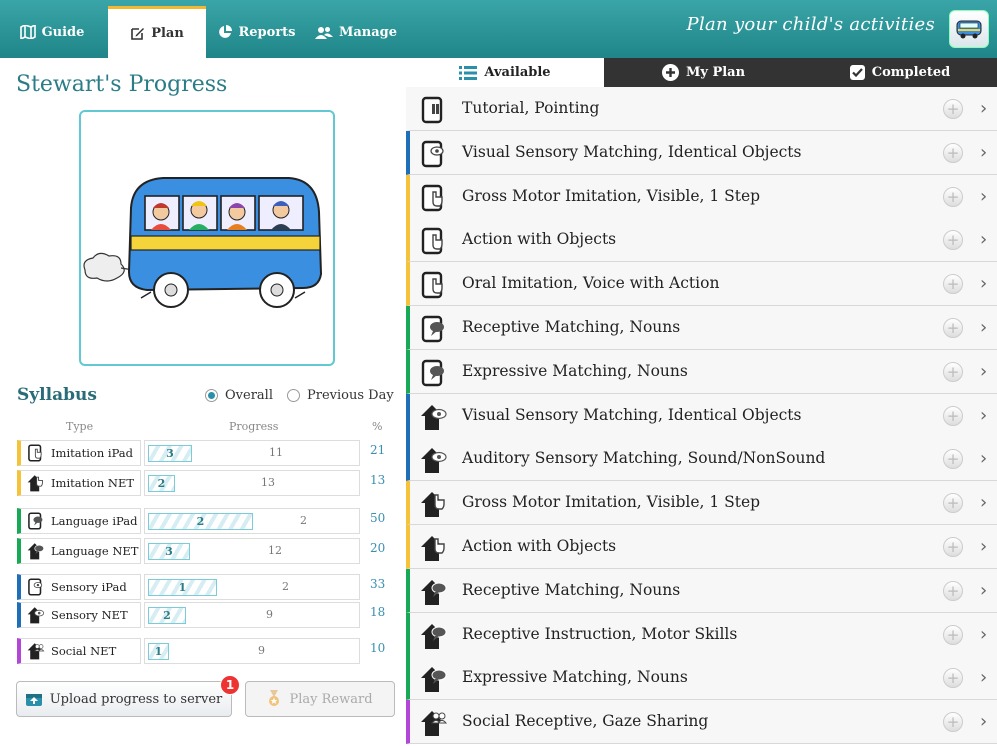 This screenshot has width=997, height=746. I want to click on bus-button, so click(969, 29).